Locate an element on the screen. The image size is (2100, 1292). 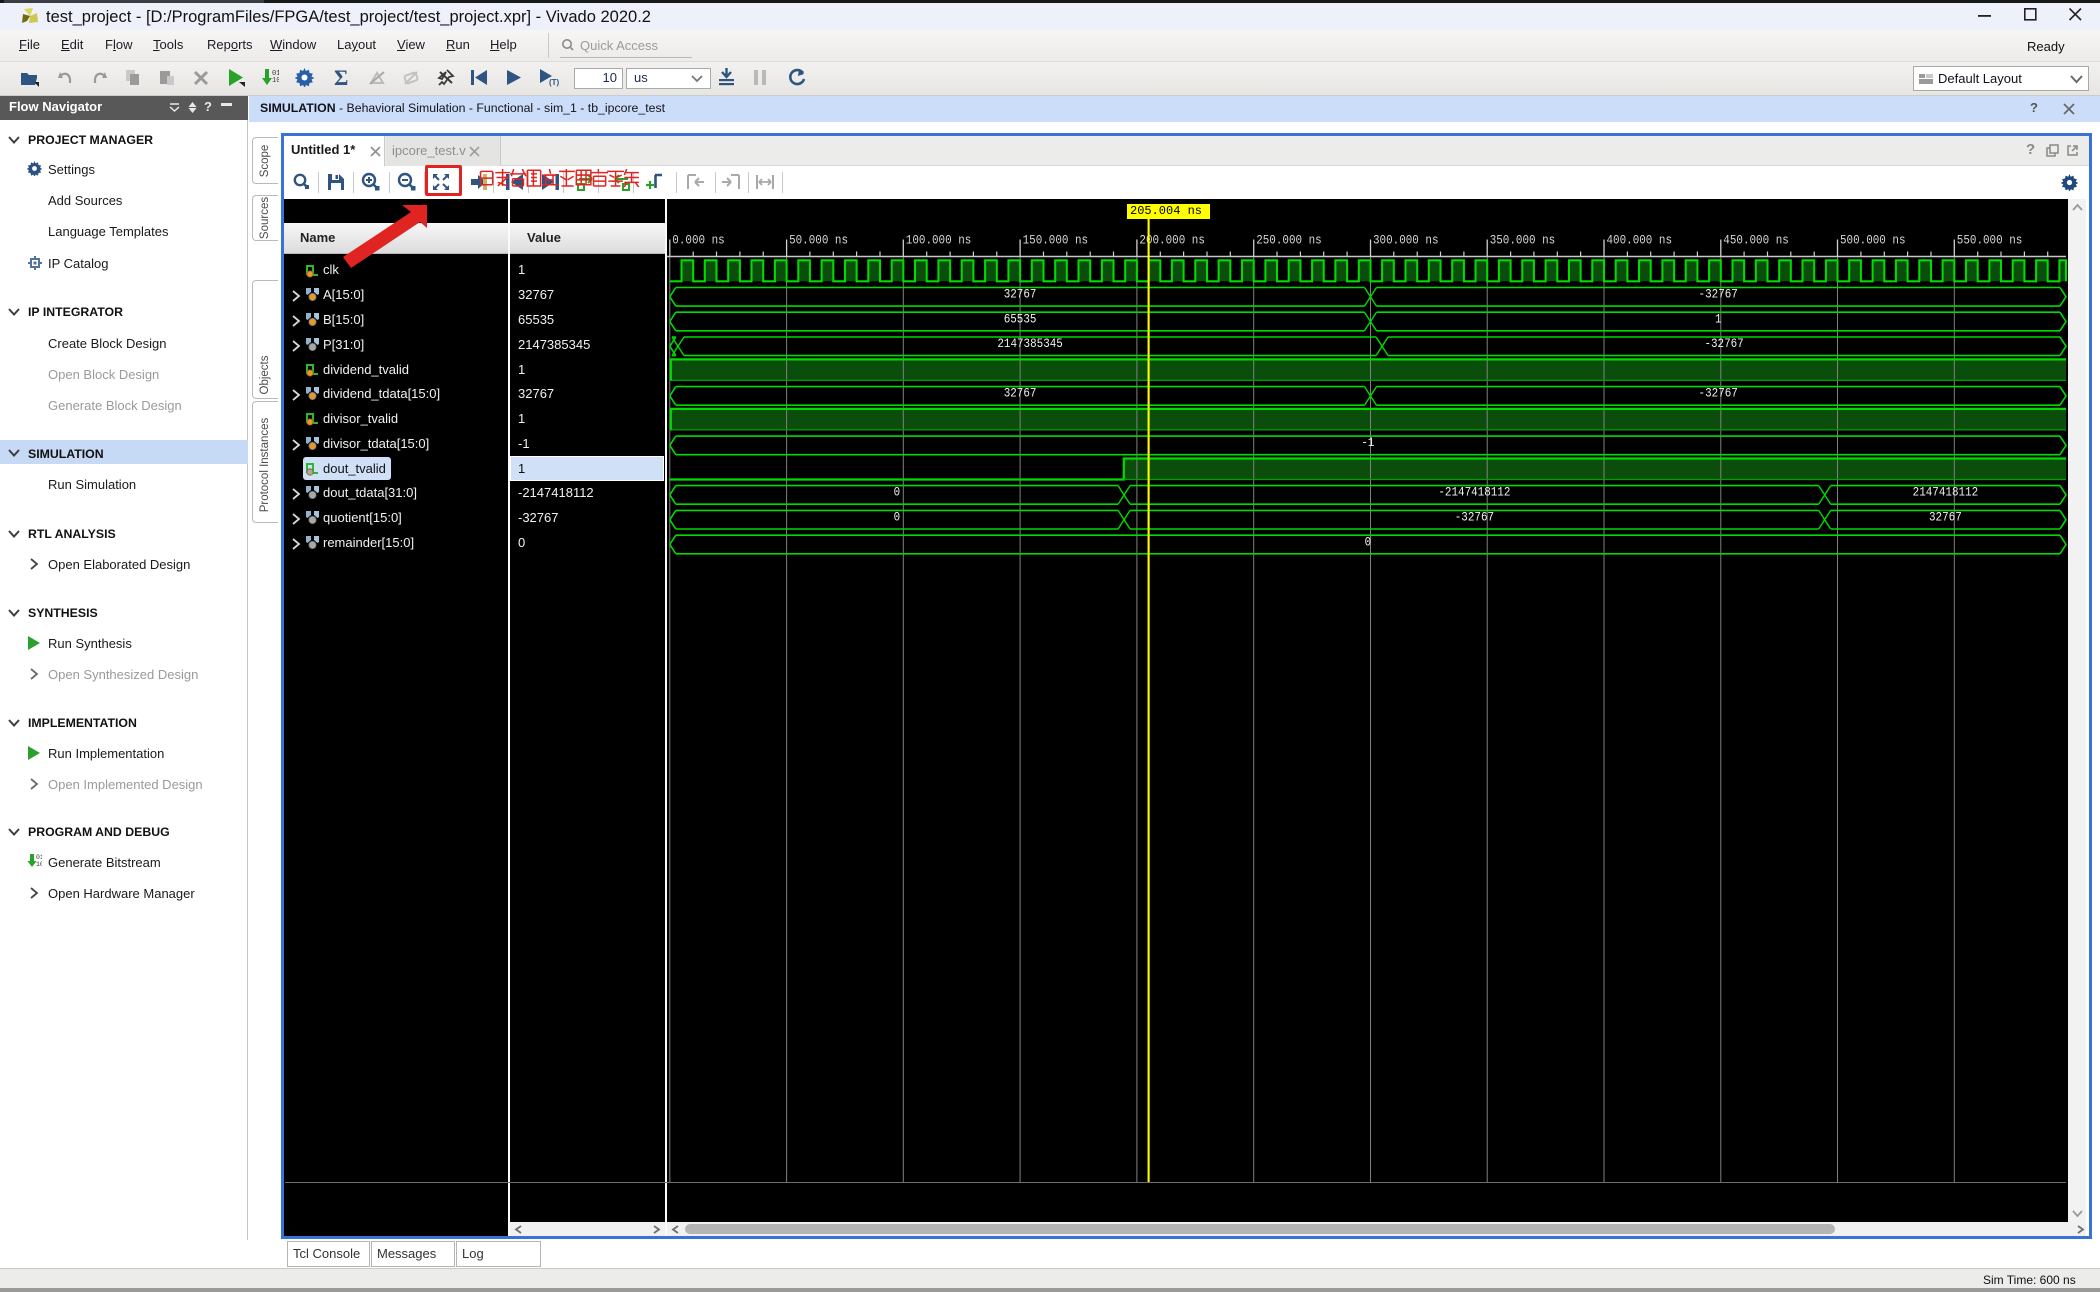
svg-text: 2147385345 is located at coordinates (1030, 343).